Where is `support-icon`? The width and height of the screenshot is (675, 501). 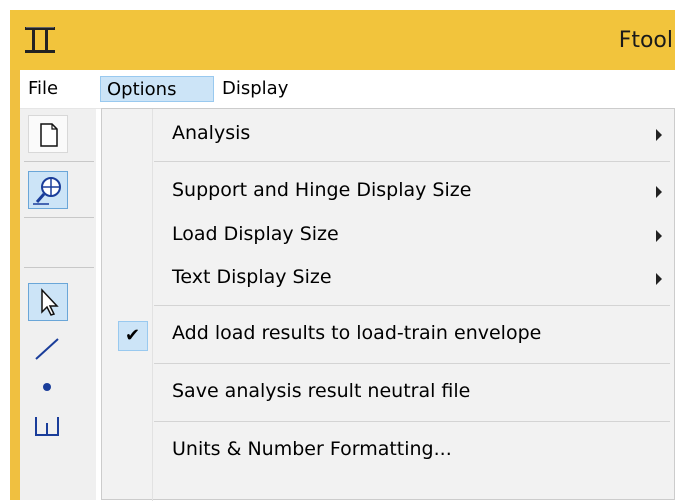
support-icon is located at coordinates (47, 426).